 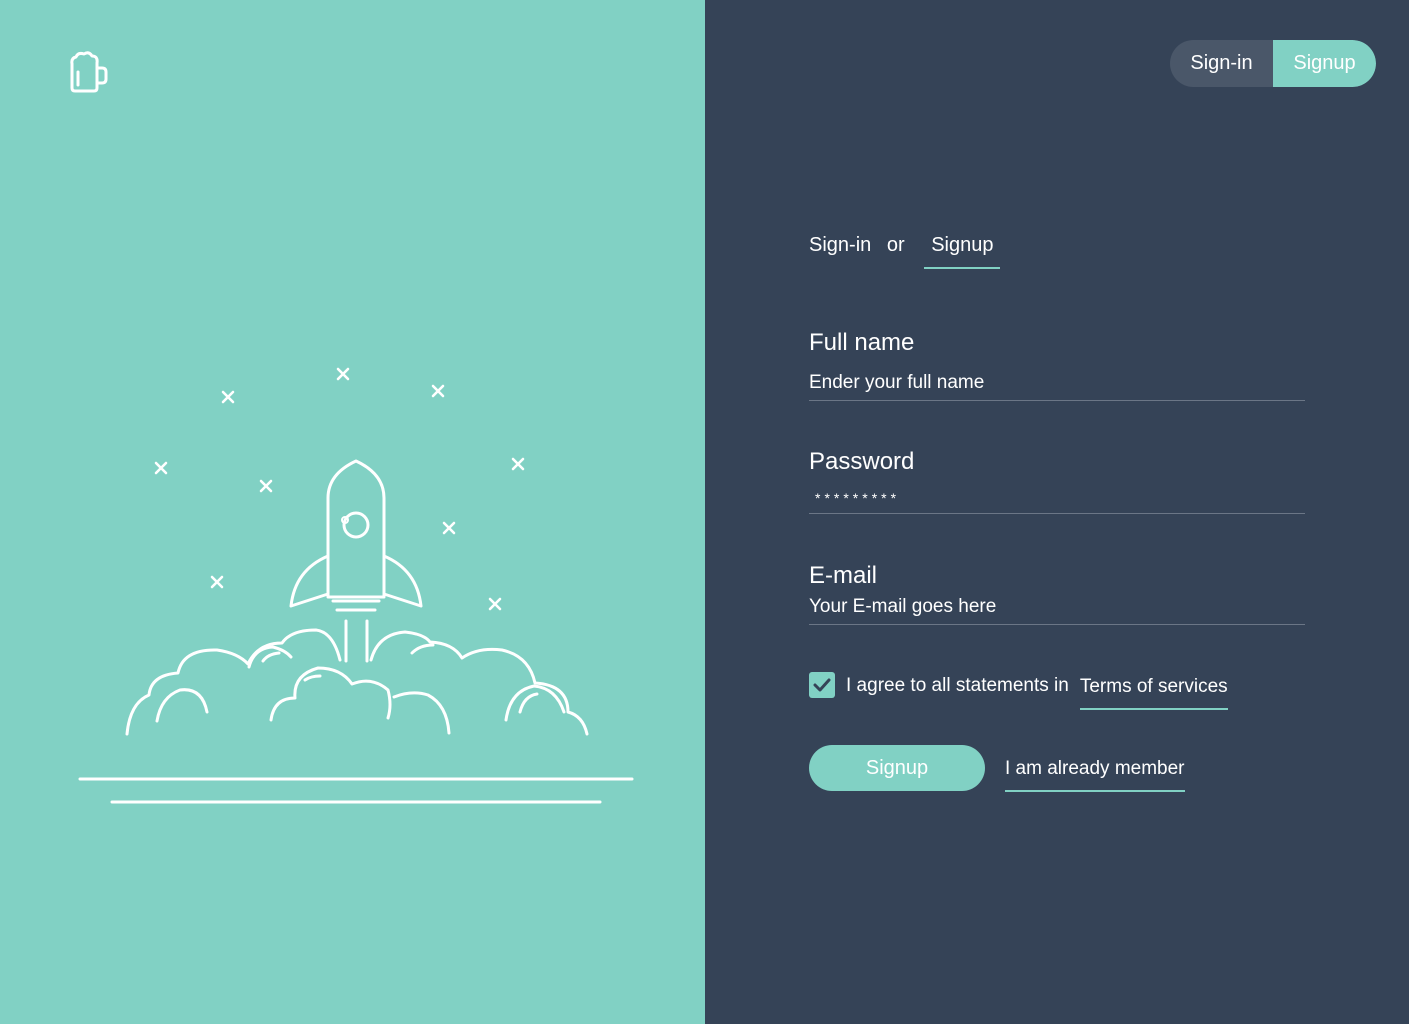 I want to click on agree-text: I agree to all statements in, so click(x=957, y=685).